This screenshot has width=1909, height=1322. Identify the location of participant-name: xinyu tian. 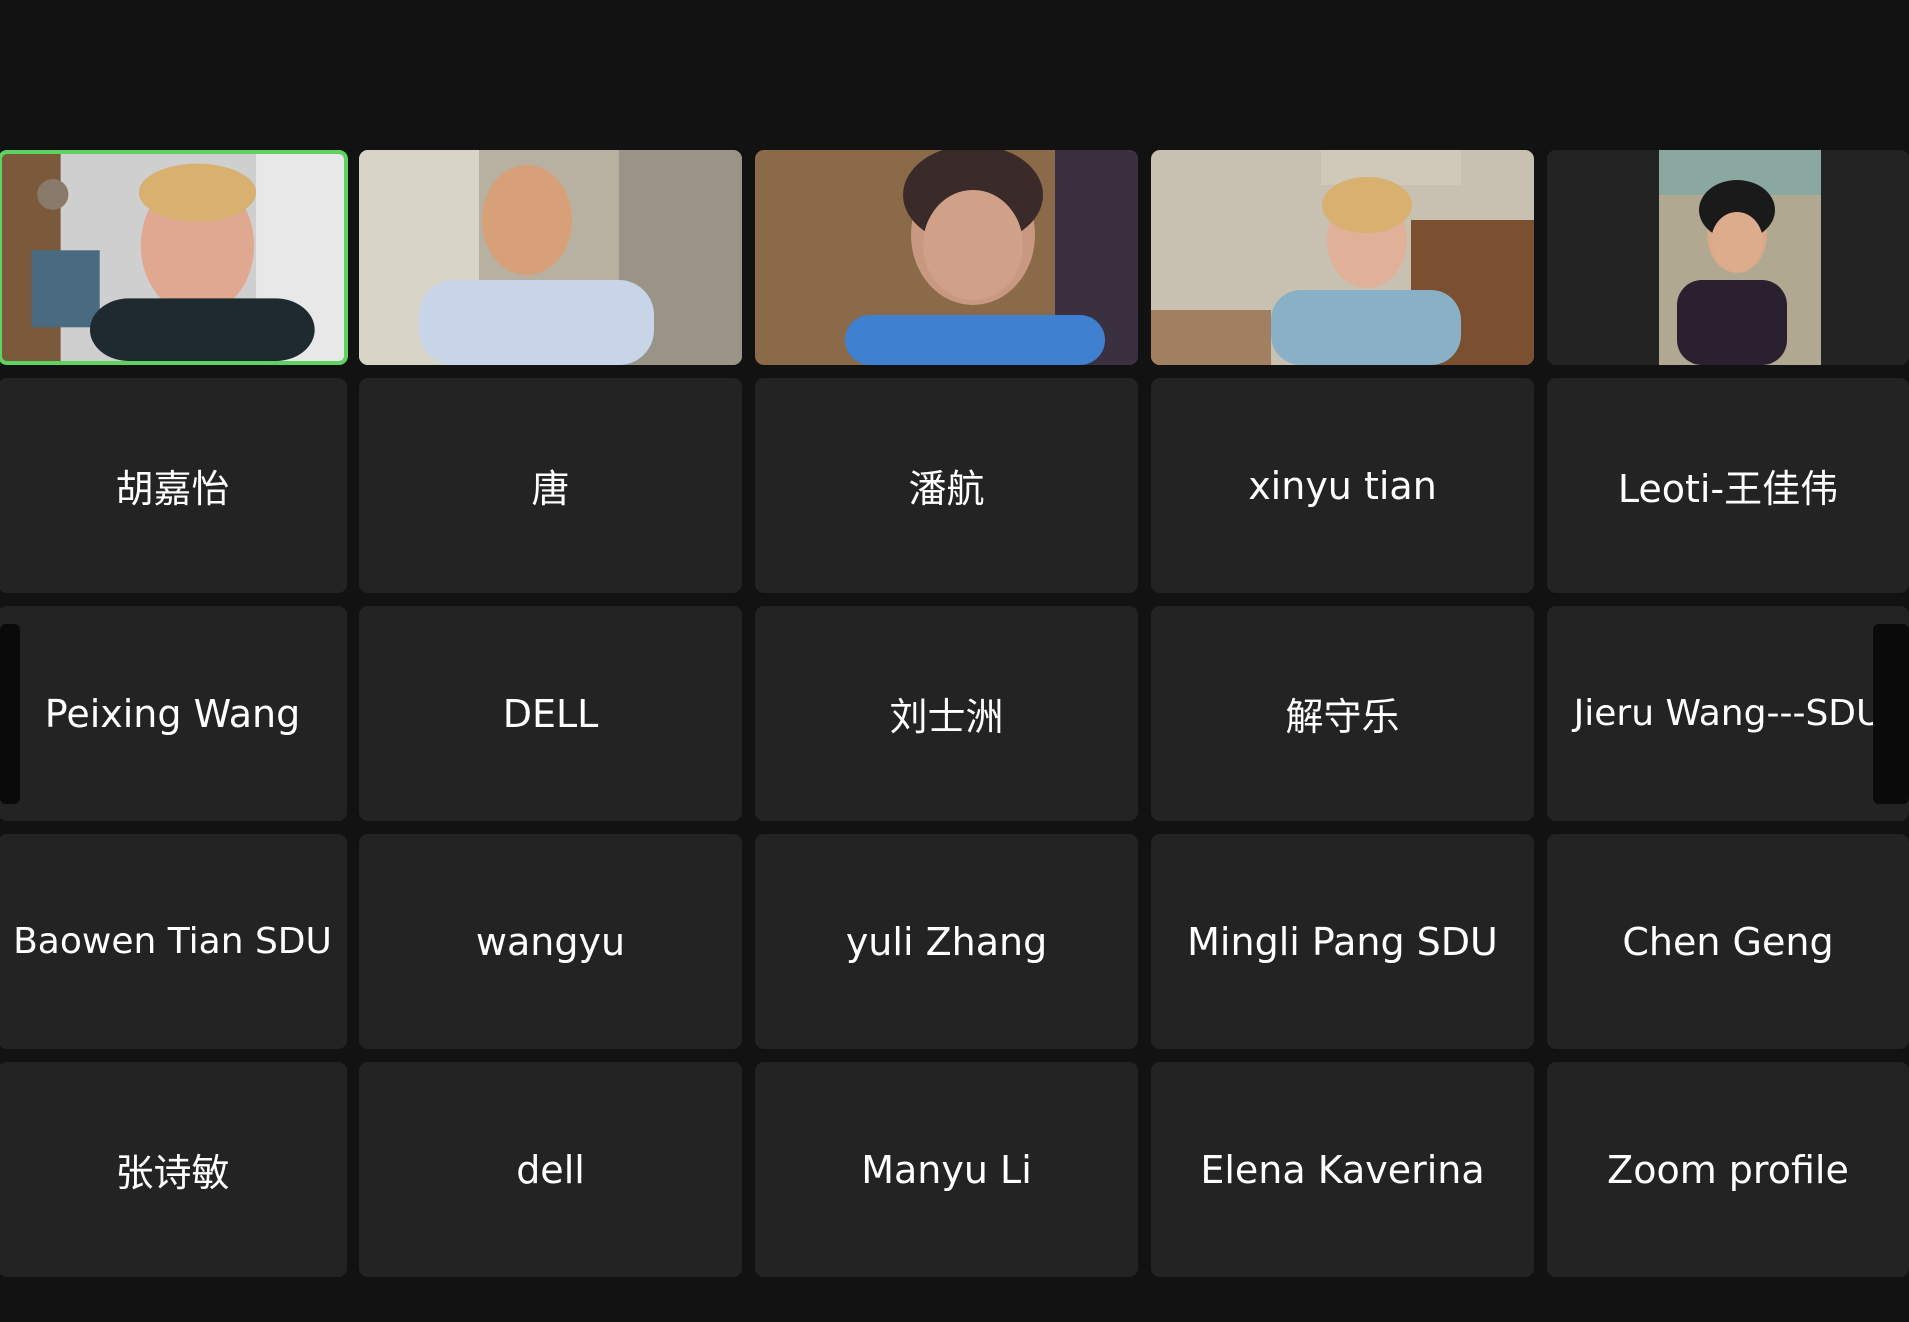
(1342, 485).